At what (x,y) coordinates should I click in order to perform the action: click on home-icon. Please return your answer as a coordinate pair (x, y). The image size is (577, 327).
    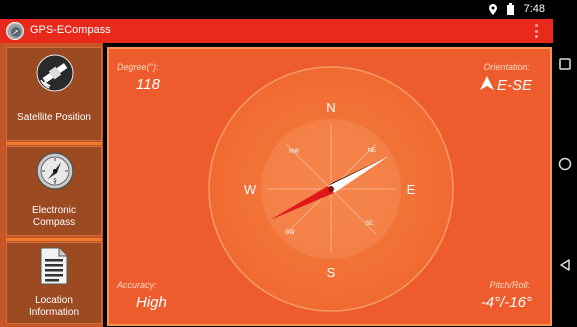
    Looking at the image, I should click on (565, 164).